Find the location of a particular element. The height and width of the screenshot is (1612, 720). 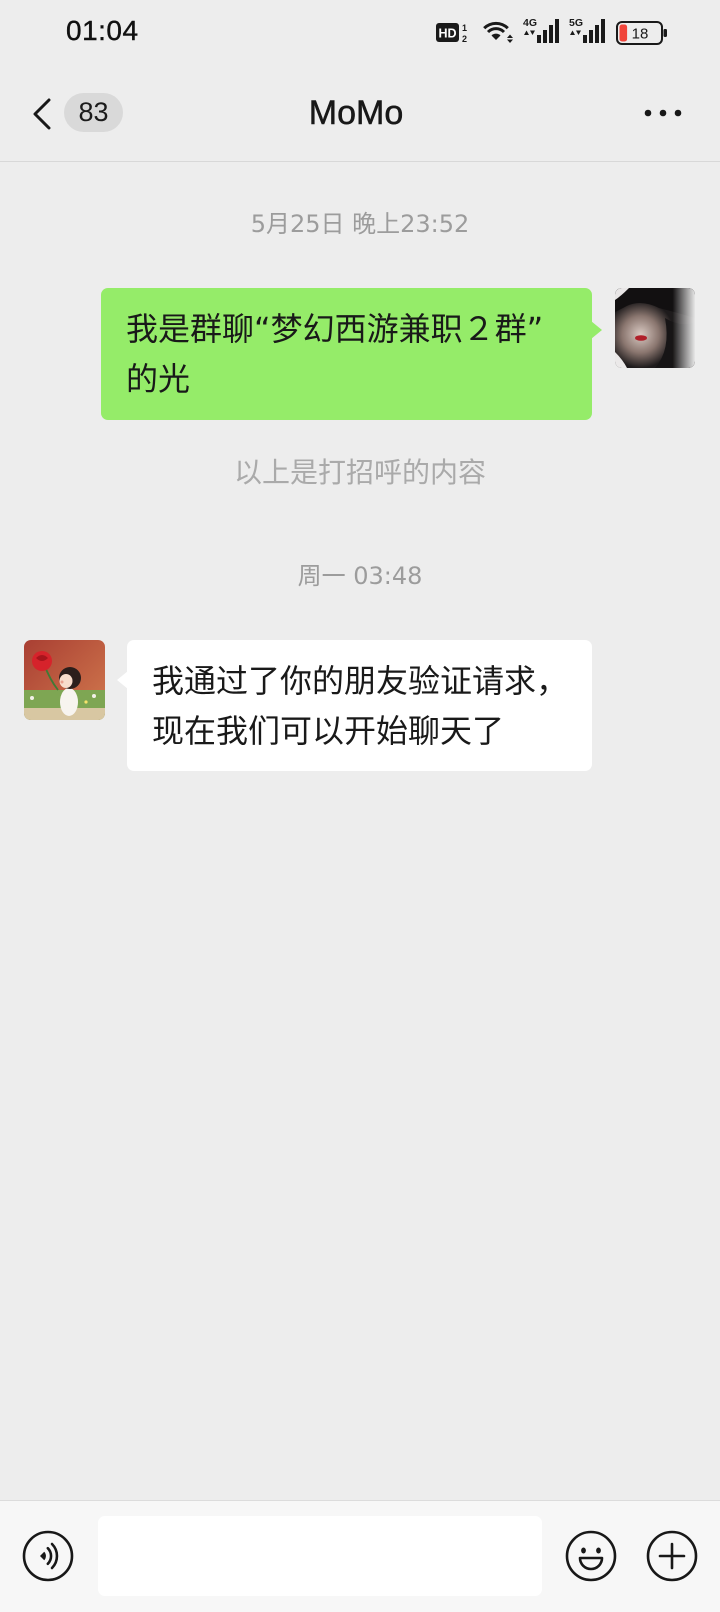

voice-icon is located at coordinates (48, 1556).